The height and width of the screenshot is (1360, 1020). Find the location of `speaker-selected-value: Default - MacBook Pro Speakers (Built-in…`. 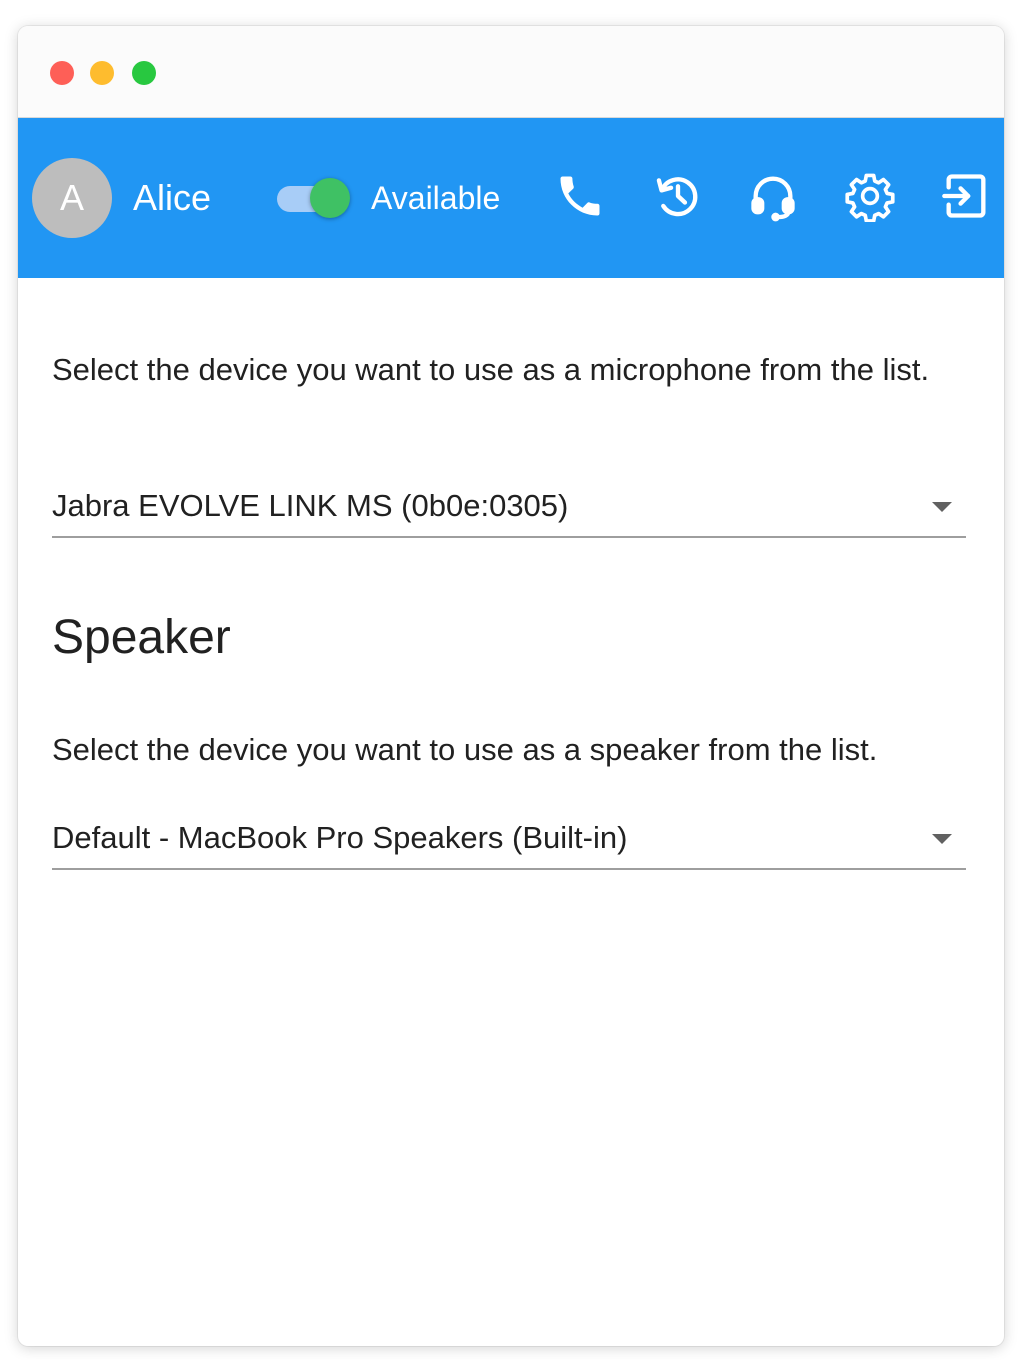

speaker-selected-value: Default - MacBook Pro Speakers (Built-in… is located at coordinates (340, 837).